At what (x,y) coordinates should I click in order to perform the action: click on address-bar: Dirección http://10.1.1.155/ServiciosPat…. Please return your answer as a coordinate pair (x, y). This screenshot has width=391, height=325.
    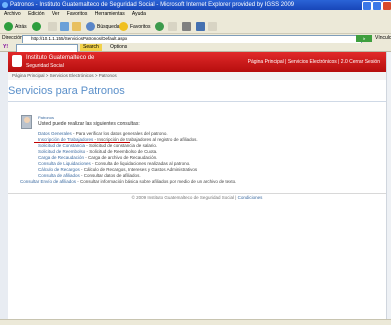
    Looking at the image, I should click on (195, 39).